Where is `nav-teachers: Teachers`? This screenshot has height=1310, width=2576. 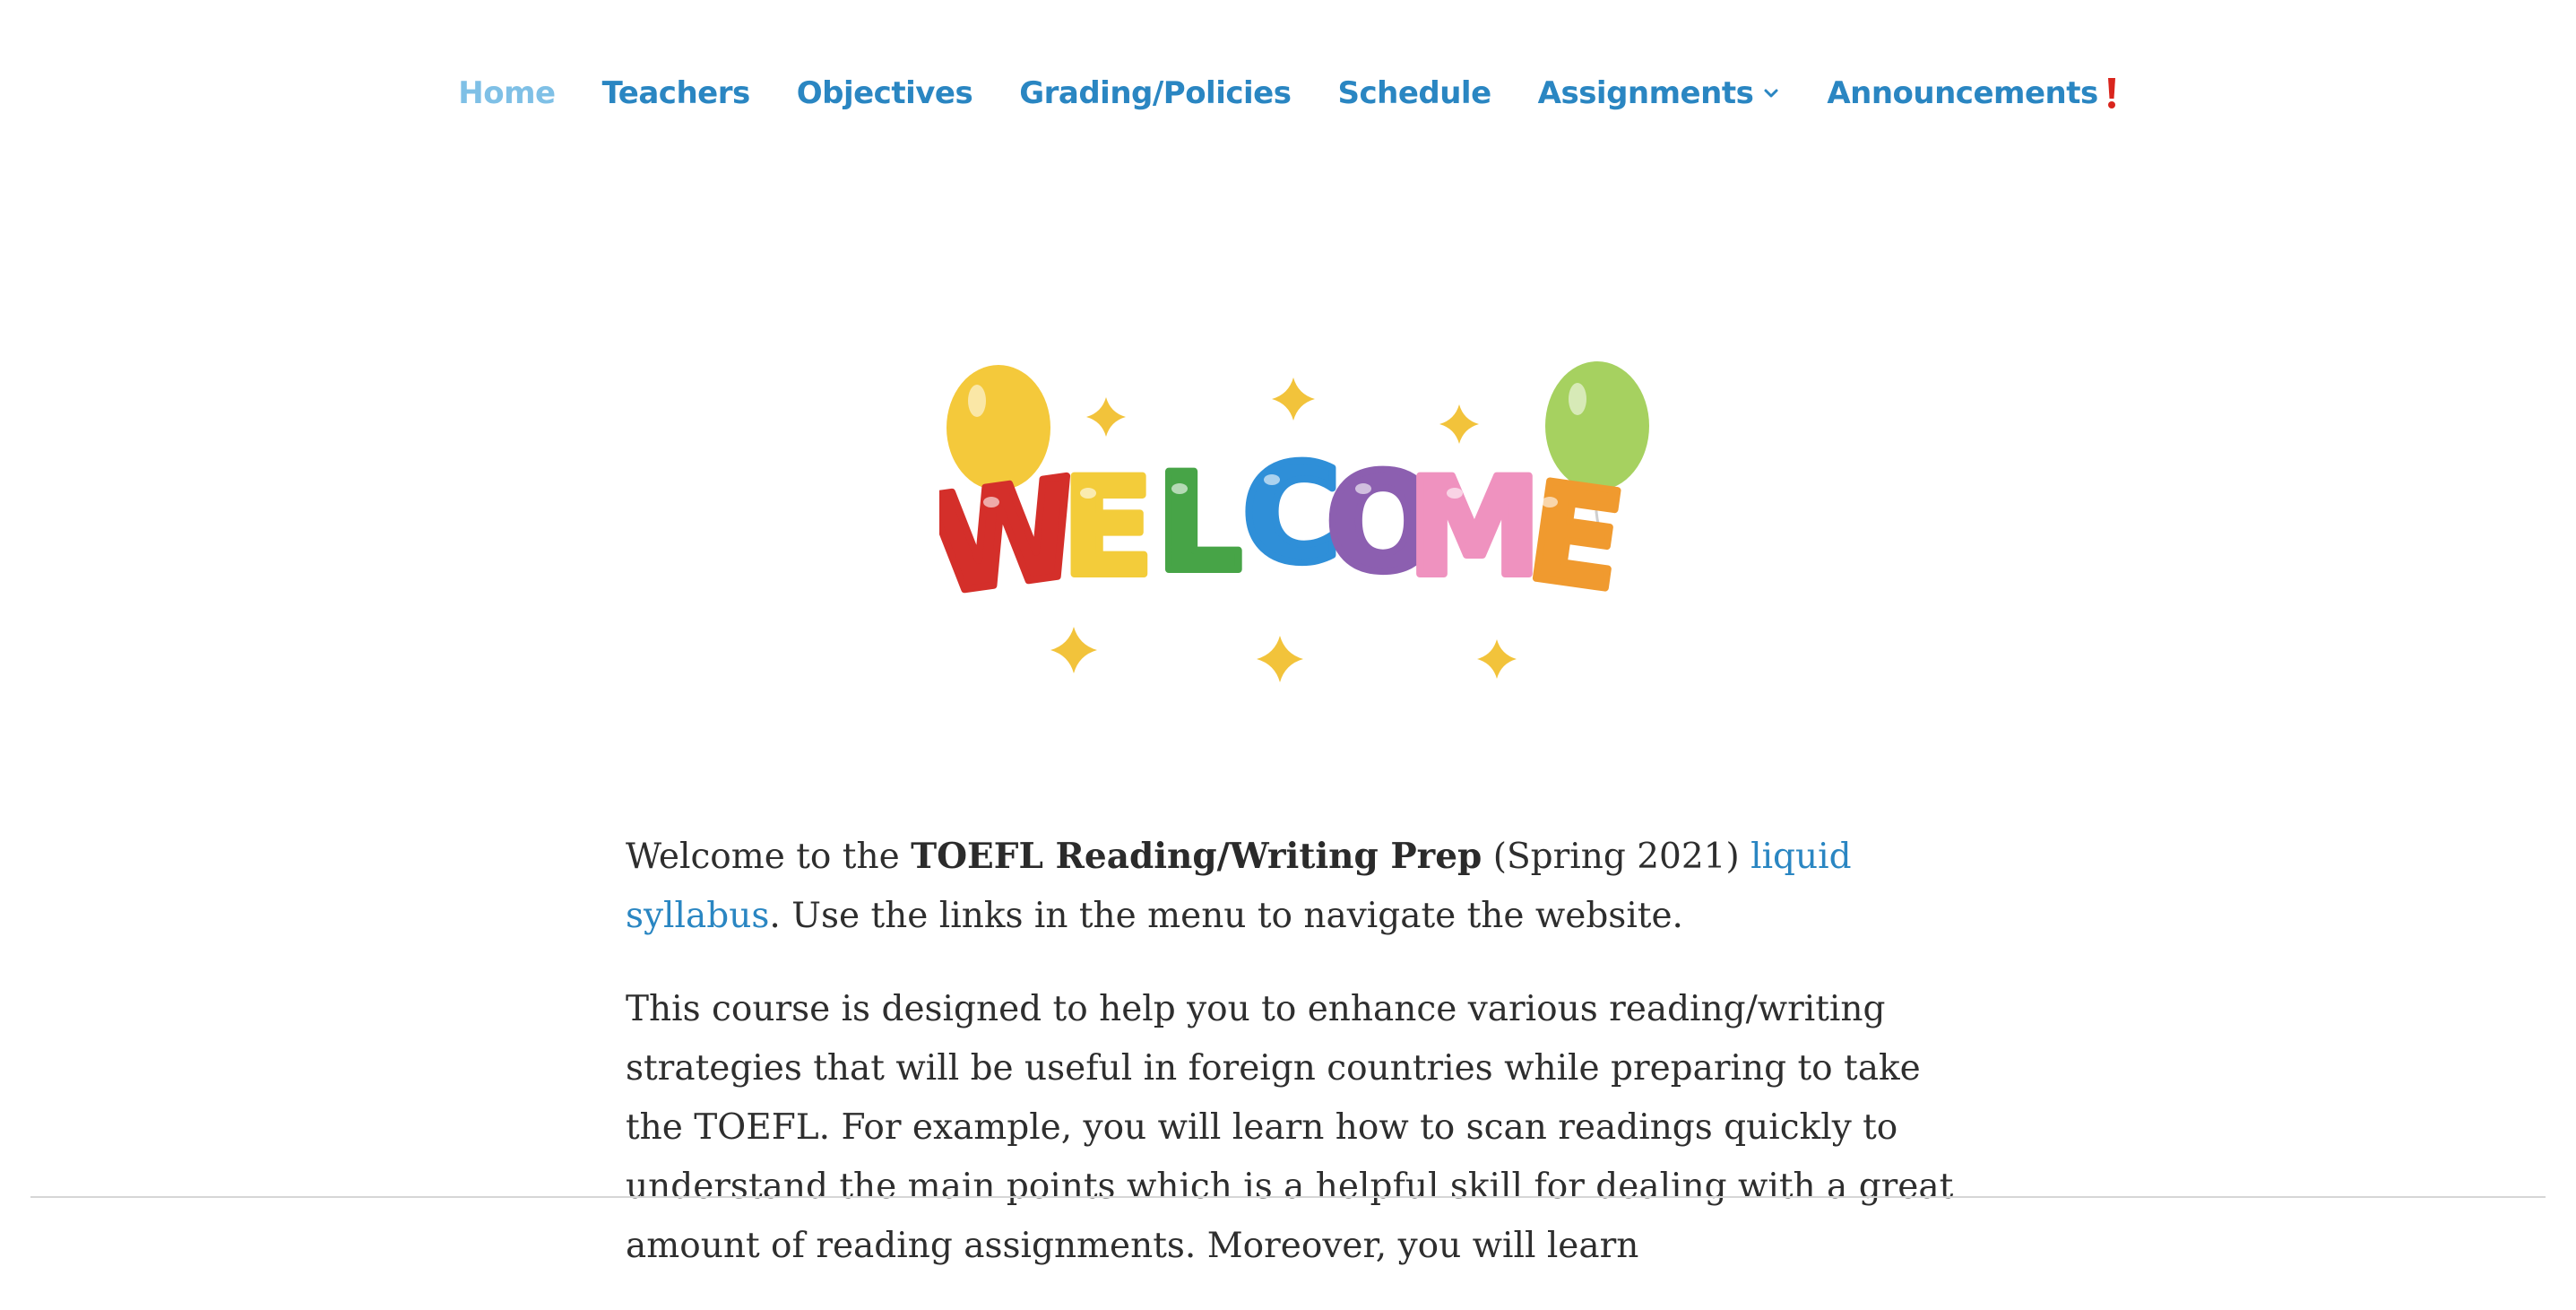
nav-teachers: Teachers is located at coordinates (676, 93).